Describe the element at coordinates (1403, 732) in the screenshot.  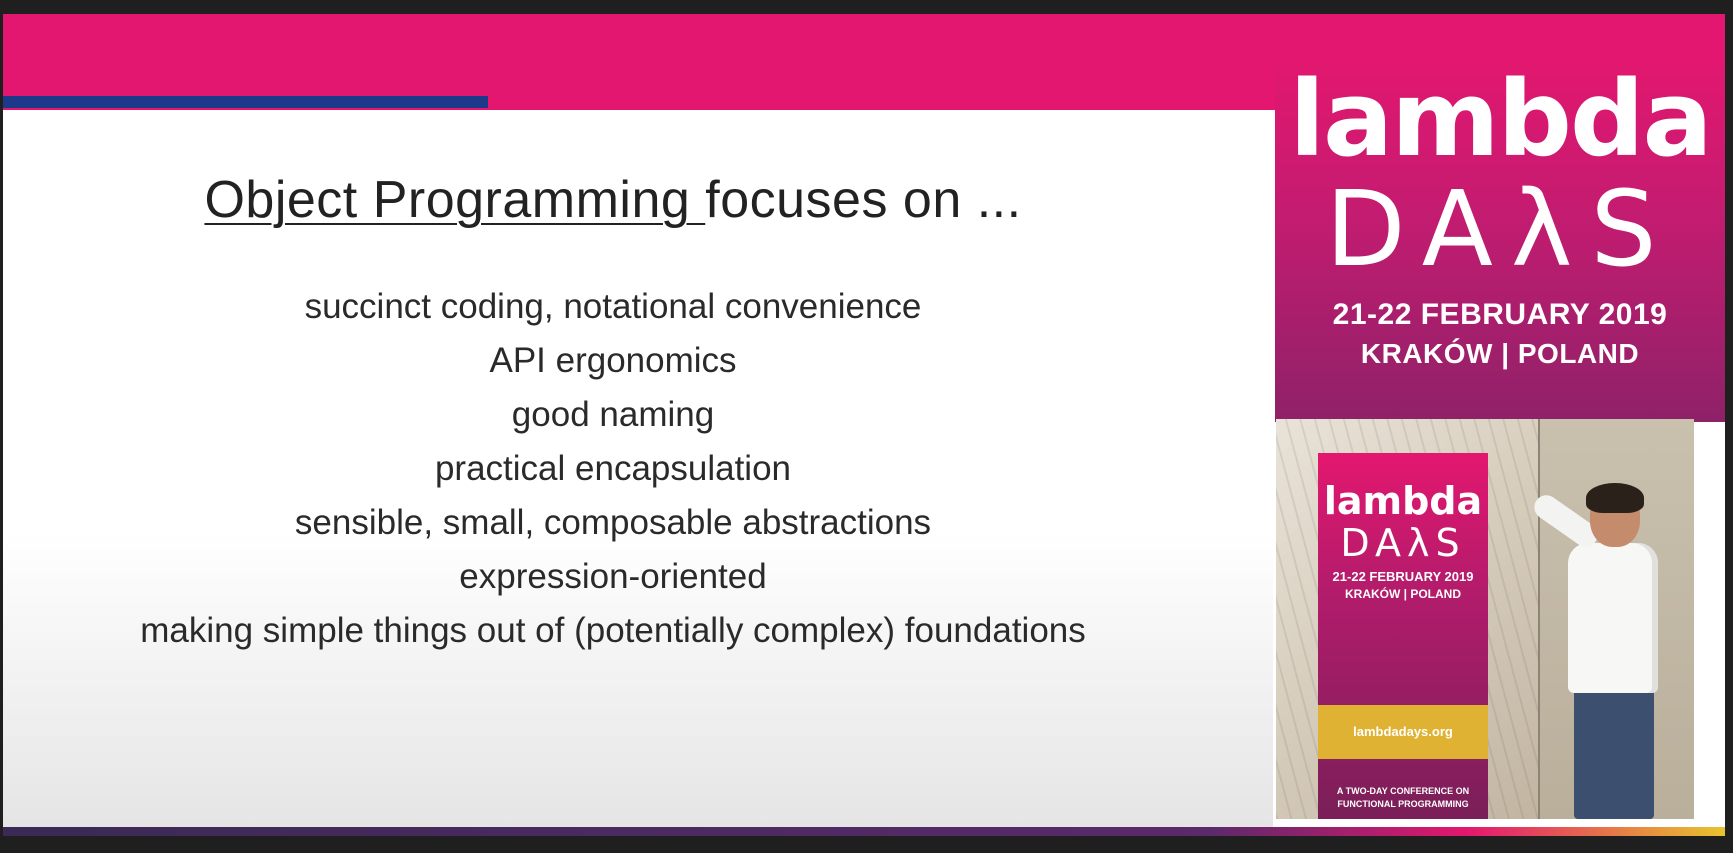
I see `banner-url: lambdadays.org` at that location.